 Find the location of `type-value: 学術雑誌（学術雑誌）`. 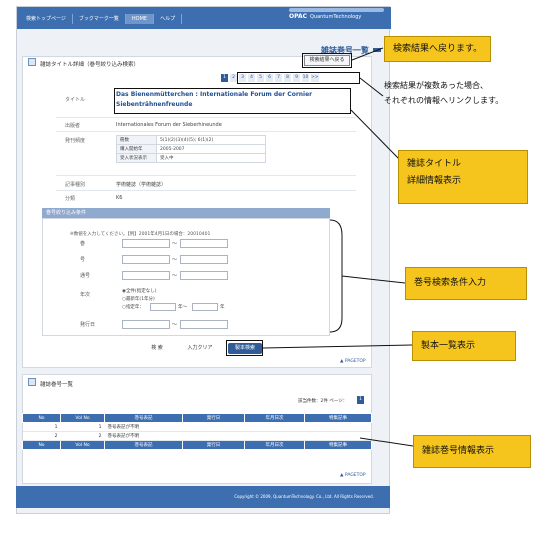

type-value: 学術雑誌（学術雑誌） is located at coordinates (141, 185).